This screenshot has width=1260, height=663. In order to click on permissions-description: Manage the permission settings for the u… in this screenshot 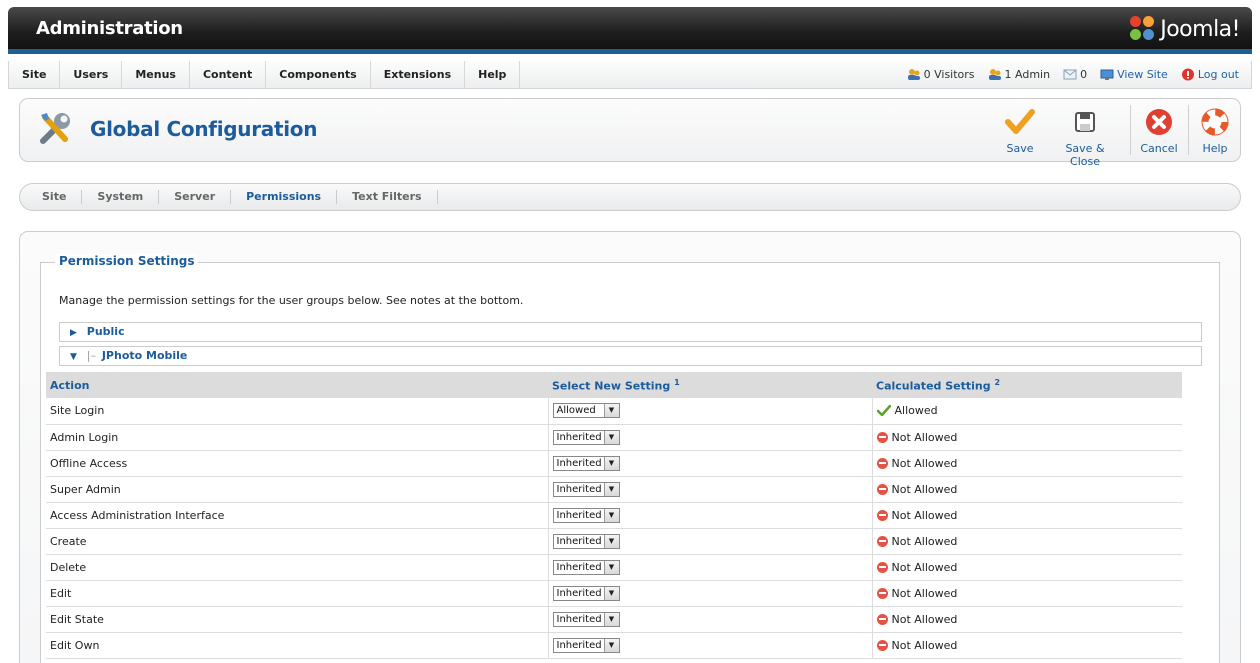, I will do `click(291, 300)`.